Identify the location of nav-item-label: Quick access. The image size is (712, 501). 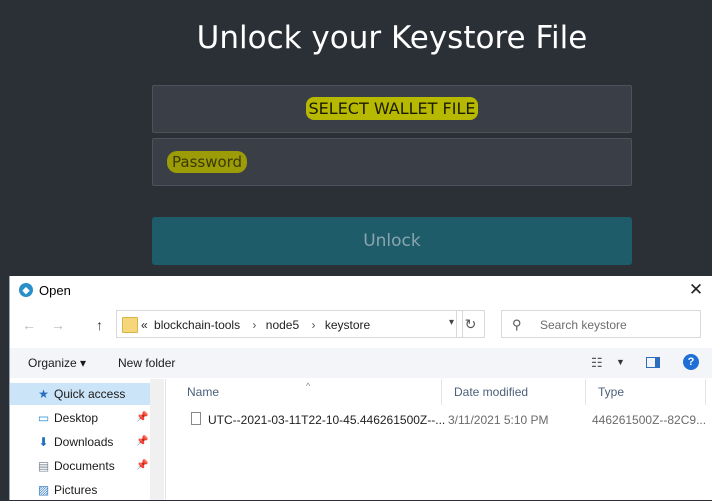
(90, 394).